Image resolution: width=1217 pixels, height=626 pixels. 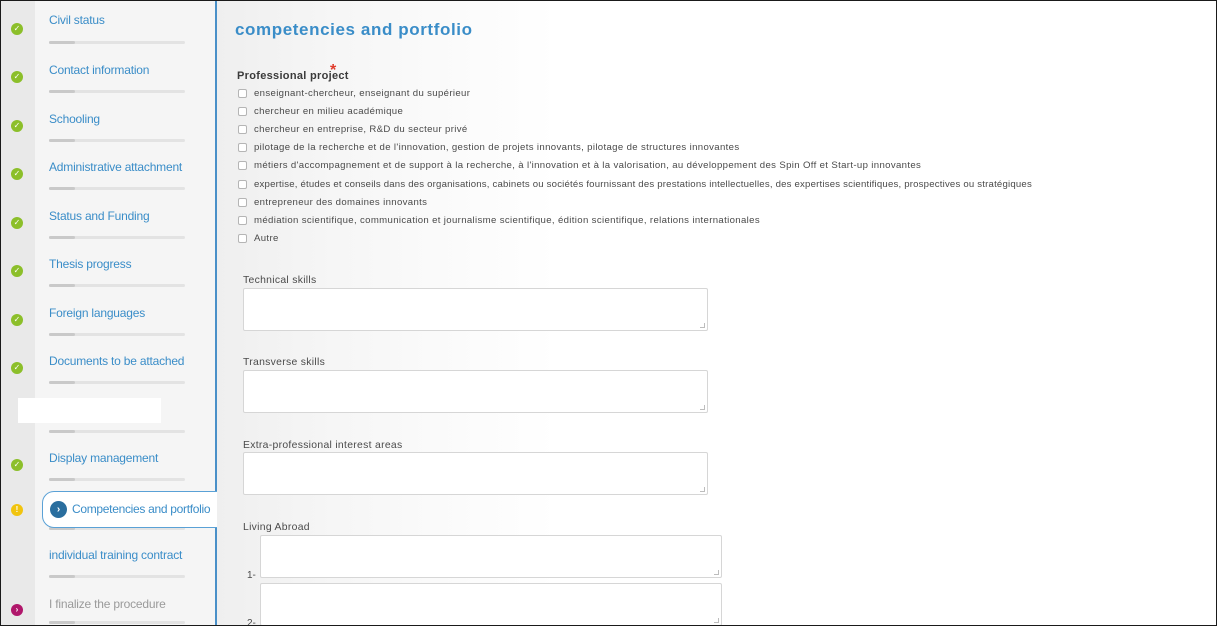 I want to click on sidebar-item-competencies-and-portfolio: › Competencies and portfolio, so click(x=136, y=509).